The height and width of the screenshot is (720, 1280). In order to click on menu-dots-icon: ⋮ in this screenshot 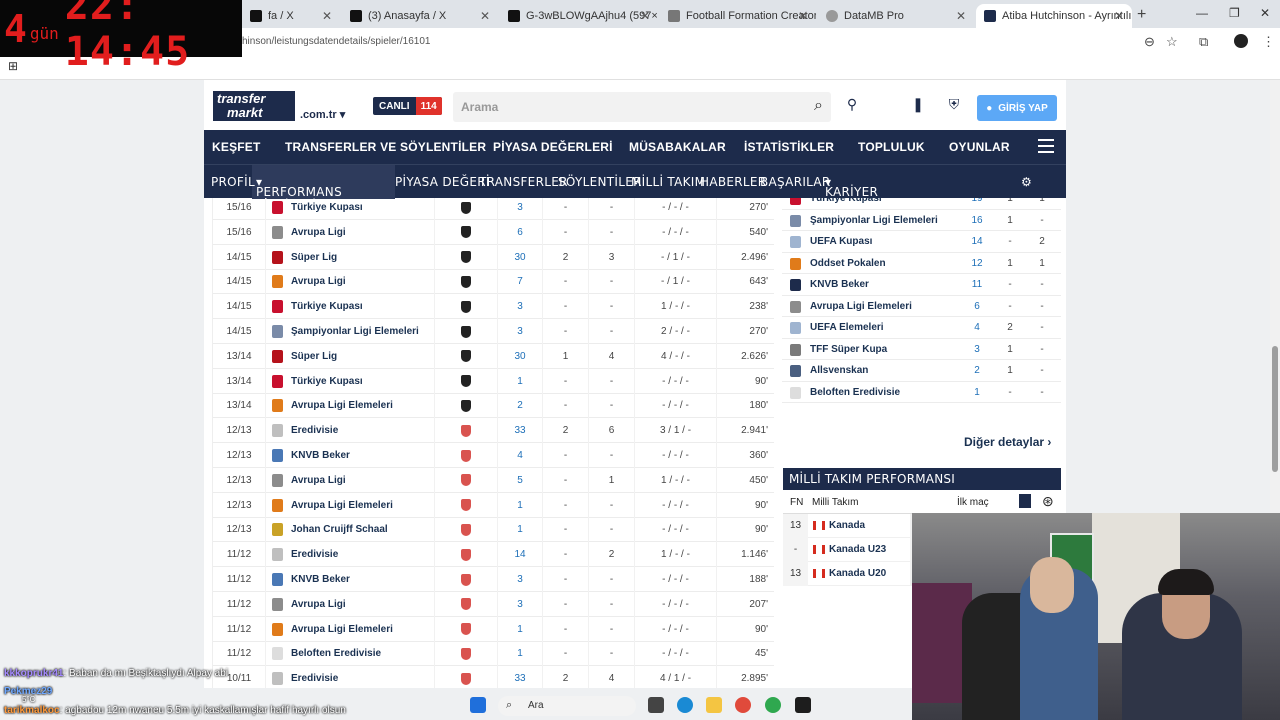, I will do `click(1268, 42)`.